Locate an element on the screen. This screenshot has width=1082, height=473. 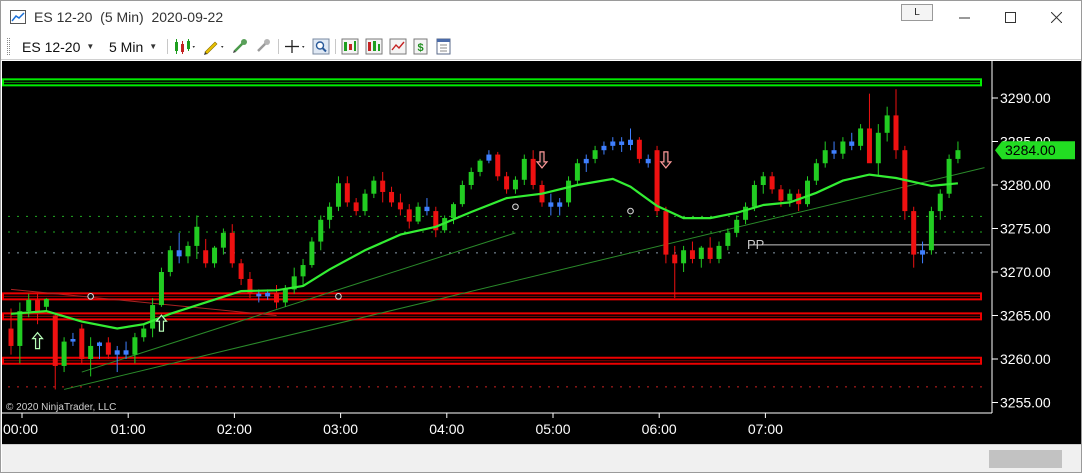
properties-icon is located at coordinates (444, 46).